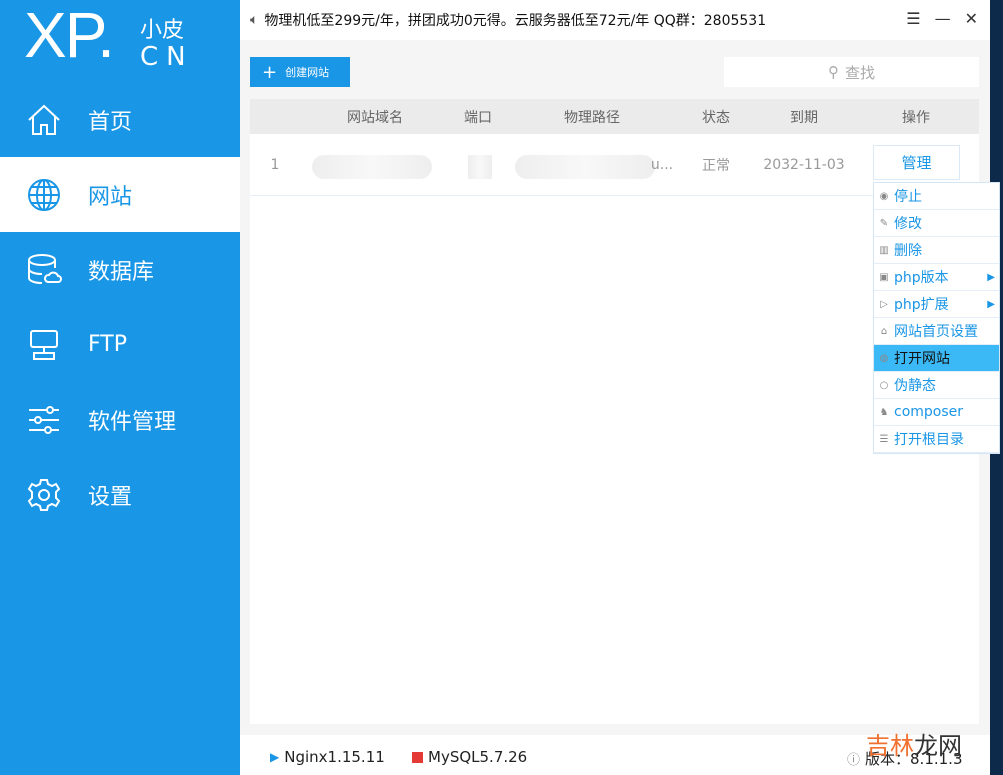 This screenshot has height=775, width=1003. I want to click on menu-item-open-website: ◍ 打开网站, so click(936, 358).